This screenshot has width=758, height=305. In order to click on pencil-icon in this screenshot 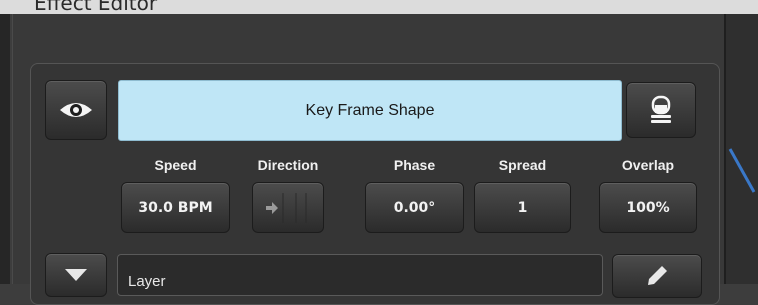, I will do `click(657, 275)`.